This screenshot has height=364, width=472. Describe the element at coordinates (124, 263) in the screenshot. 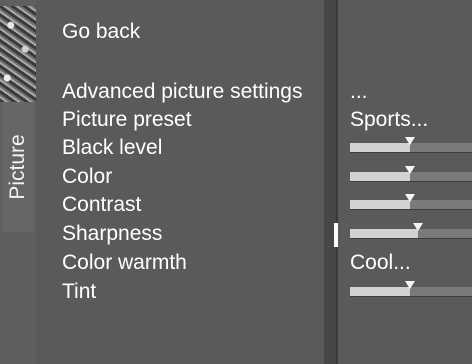

I see `menu-item-color-warmth: Color warmth` at that location.